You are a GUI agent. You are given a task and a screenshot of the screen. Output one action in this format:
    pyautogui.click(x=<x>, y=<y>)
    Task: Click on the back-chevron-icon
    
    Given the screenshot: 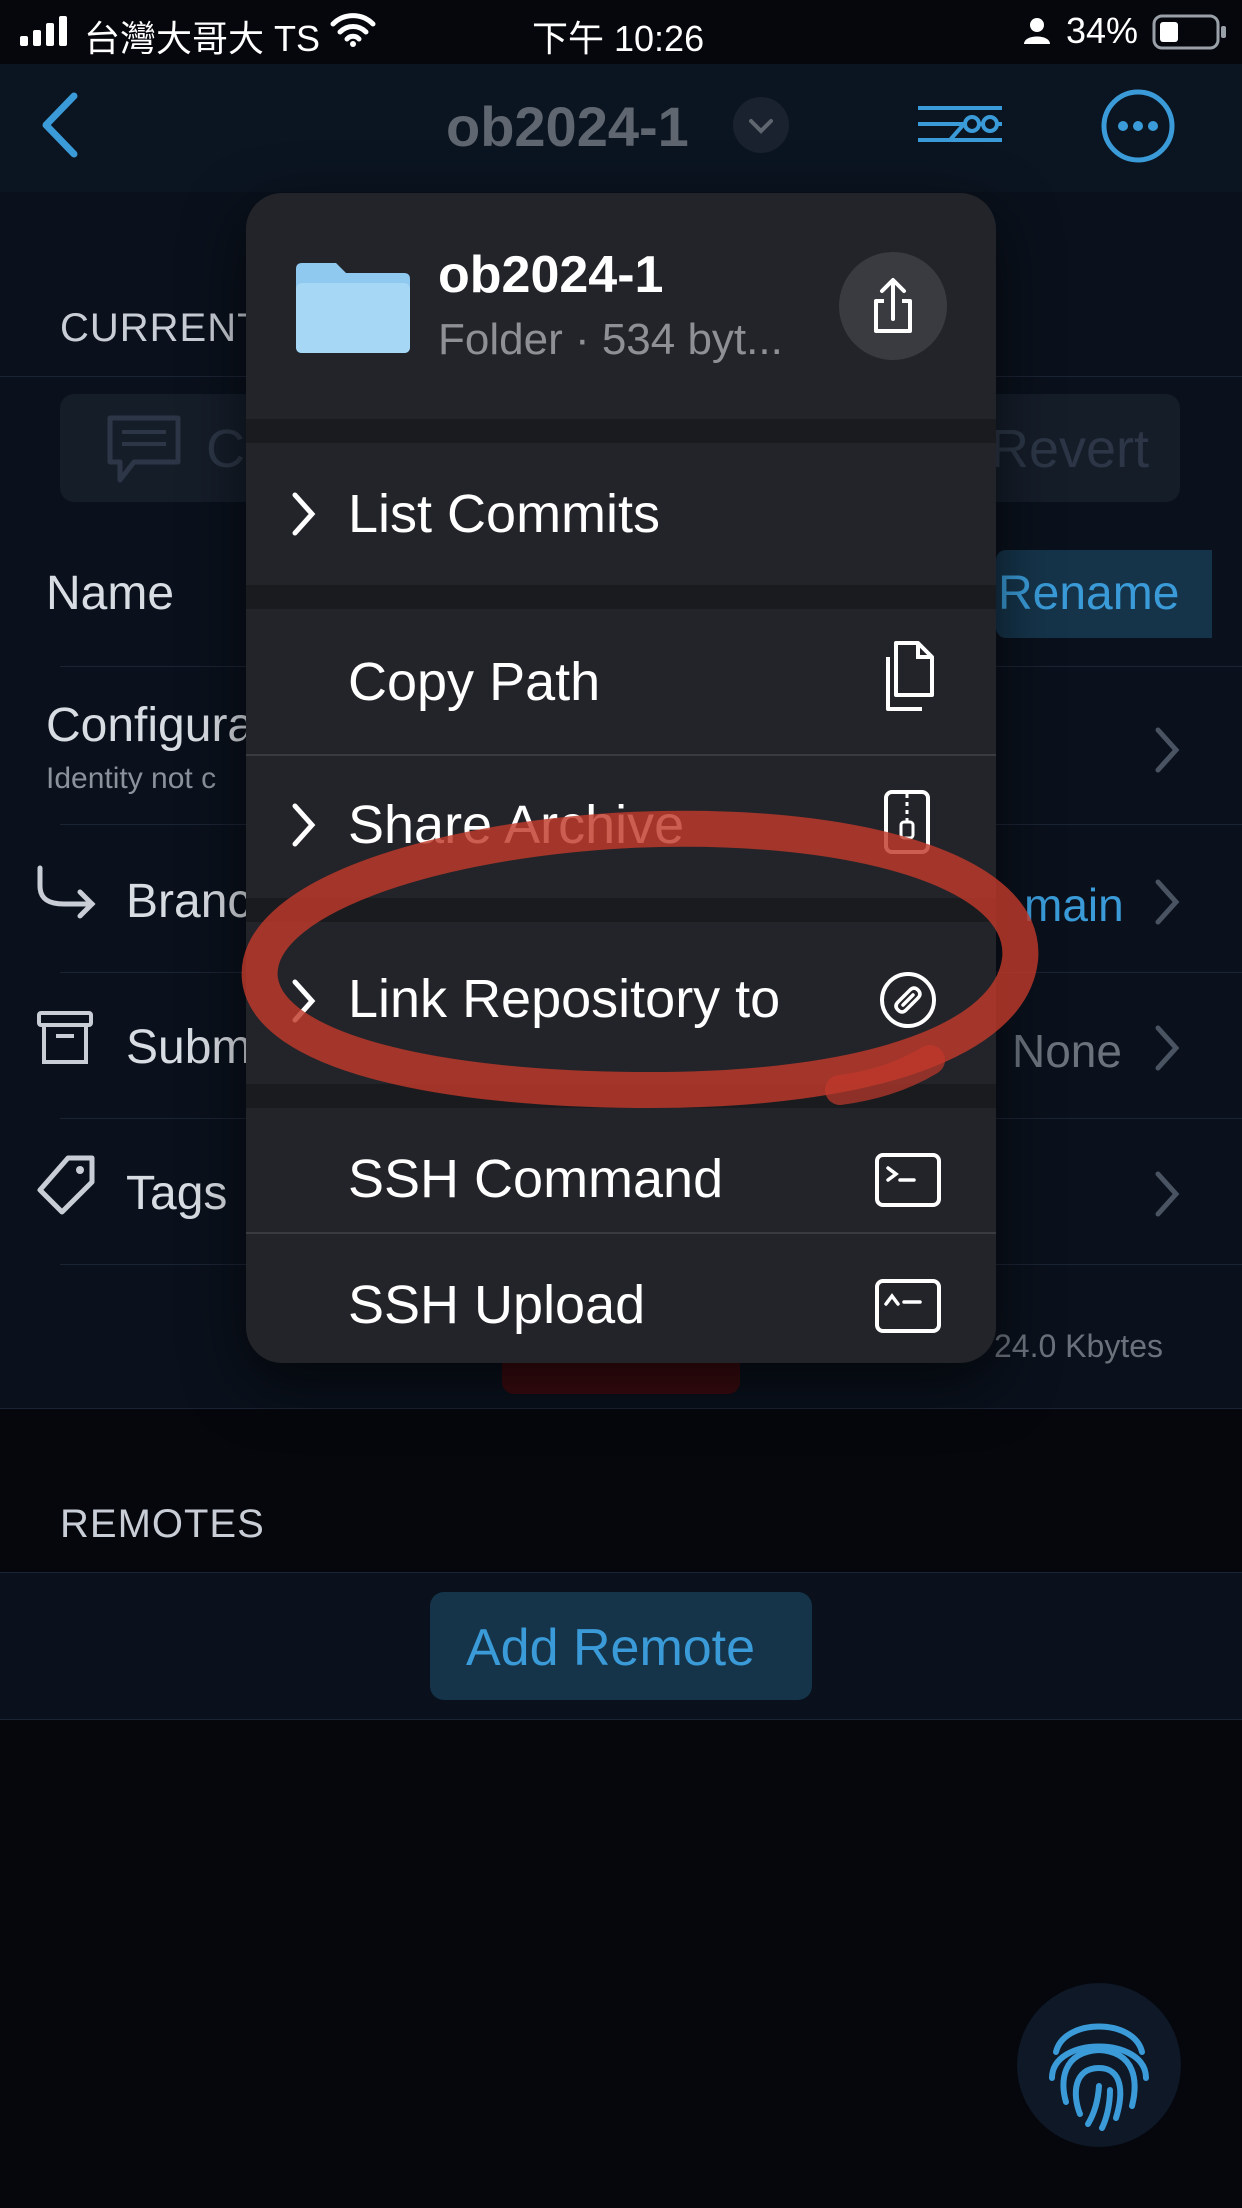 What is the action you would take?
    pyautogui.click(x=60, y=125)
    